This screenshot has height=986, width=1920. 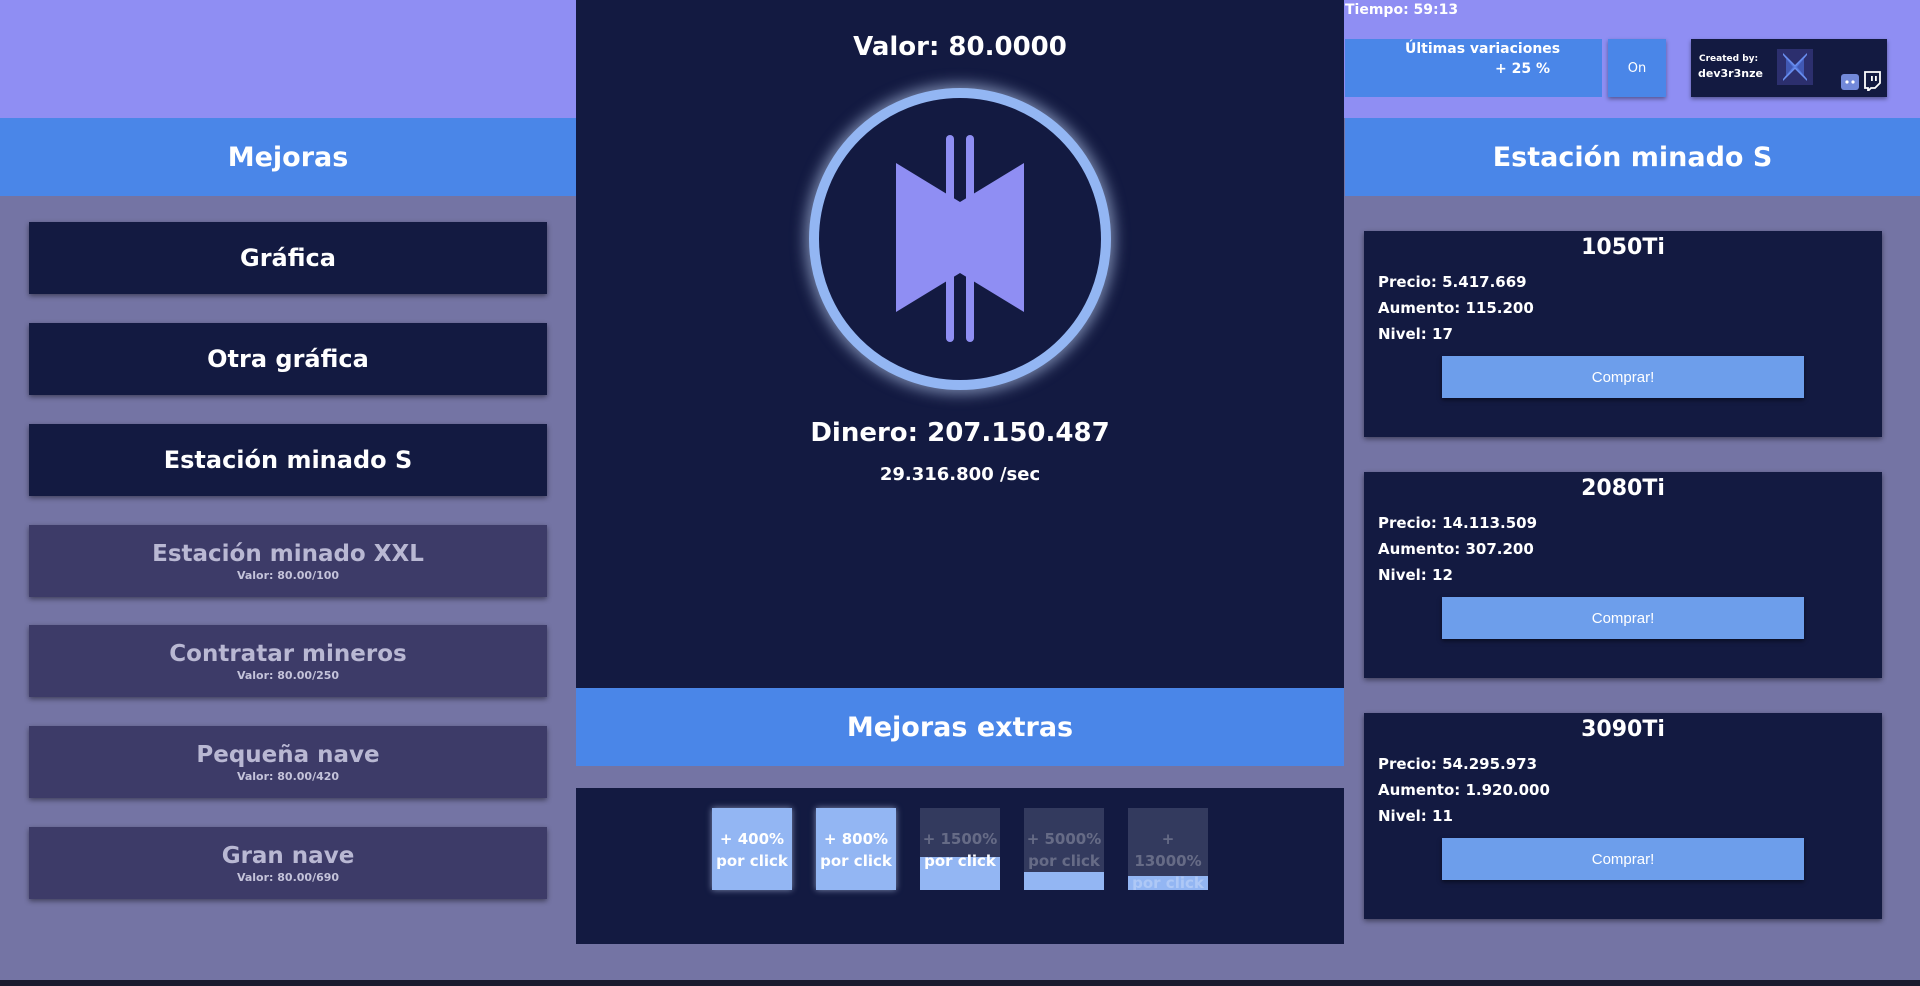 I want to click on upgrade-contratar-mineros: Contratar mineros Valor: 80.00/250, so click(x=288, y=661).